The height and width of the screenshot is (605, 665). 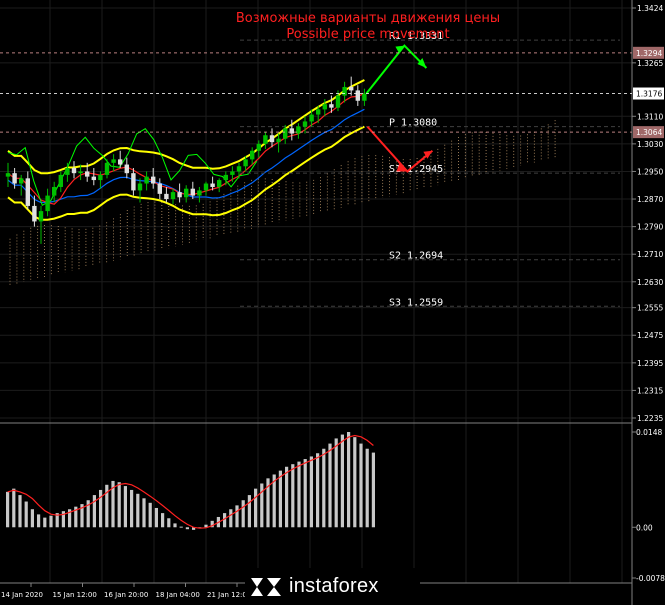 I want to click on price-marker-label: 1.3064, so click(x=649, y=132).